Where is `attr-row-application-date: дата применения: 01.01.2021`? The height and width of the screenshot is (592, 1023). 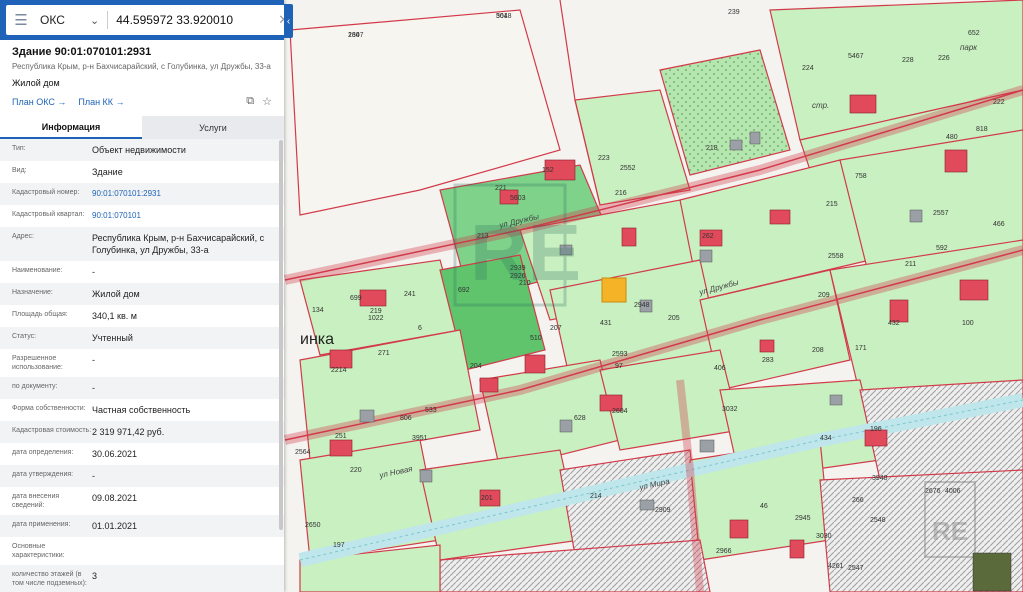
attr-row-application-date: дата применения: 01.01.2021 is located at coordinates (142, 526).